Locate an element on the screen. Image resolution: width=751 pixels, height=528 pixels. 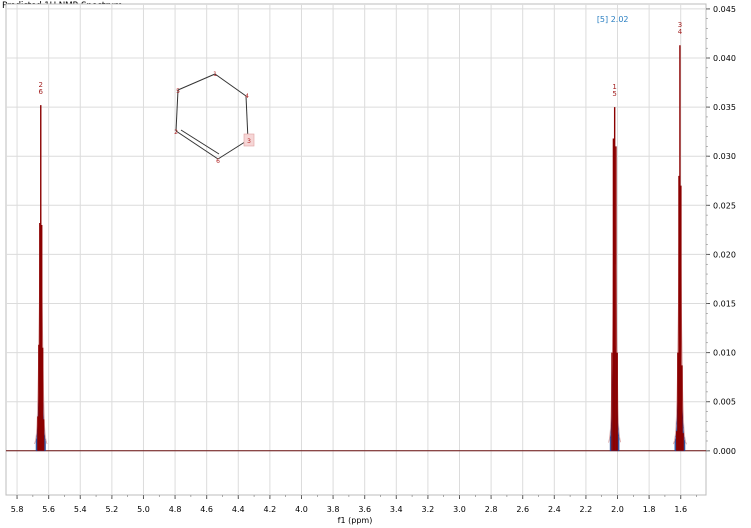
x-tick-label: 3.4 is located at coordinates (396, 509).